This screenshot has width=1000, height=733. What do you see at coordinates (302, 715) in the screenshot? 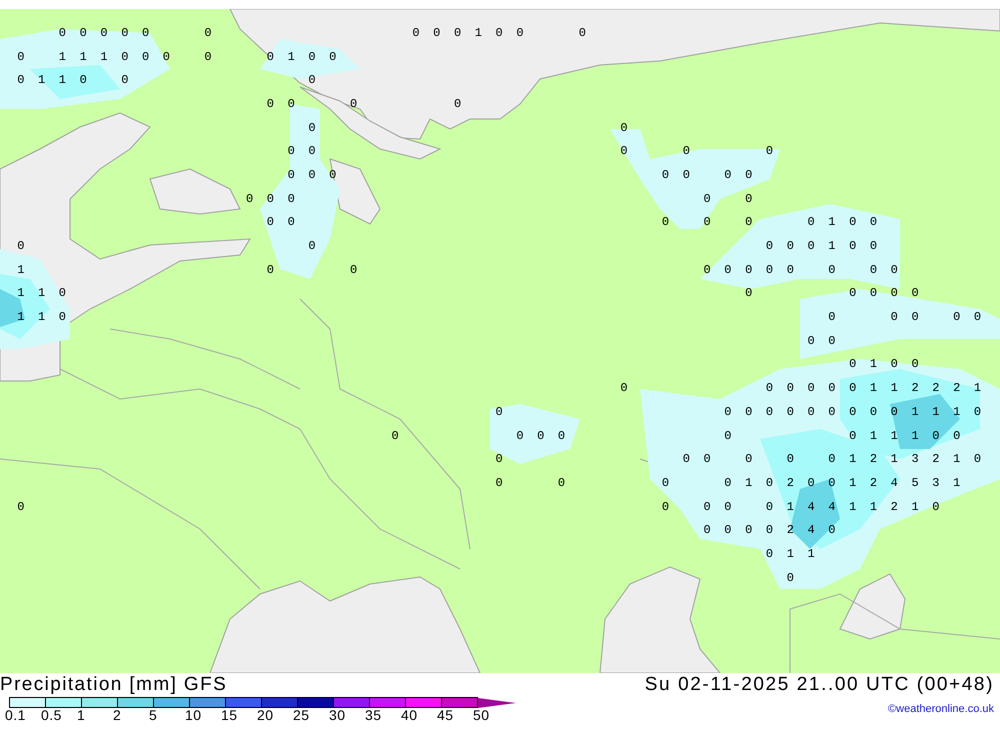
I see `scale-label: 25` at bounding box center [302, 715].